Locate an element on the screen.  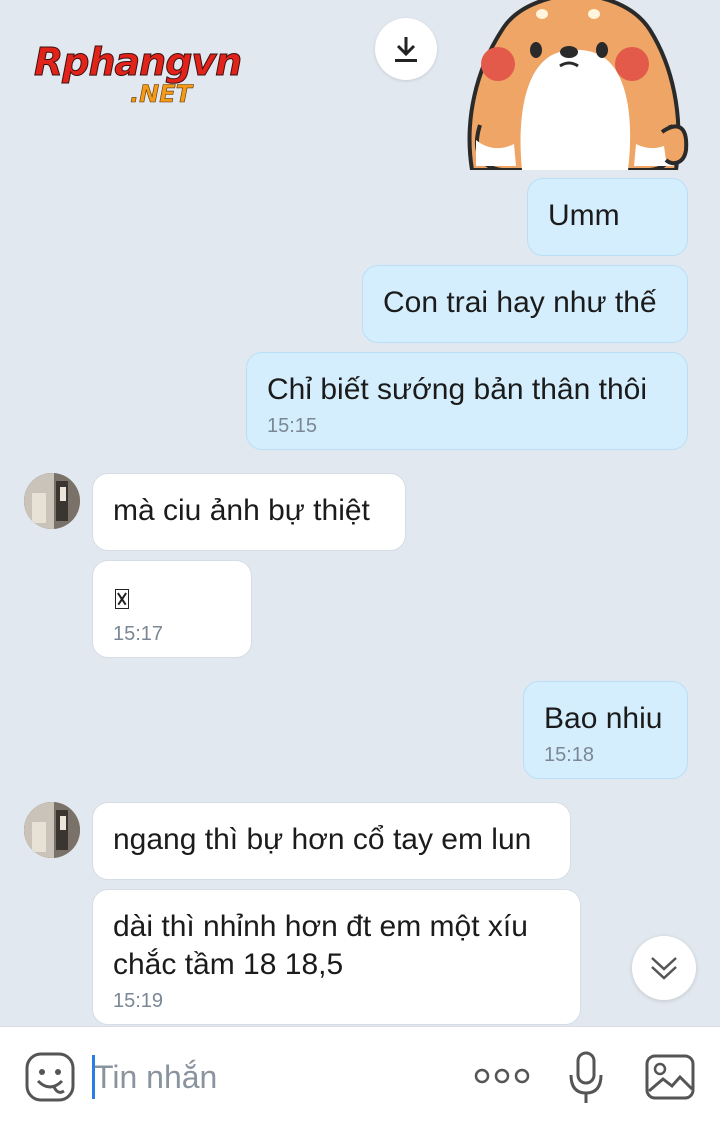
message-time: 15:15 is located at coordinates (292, 426).